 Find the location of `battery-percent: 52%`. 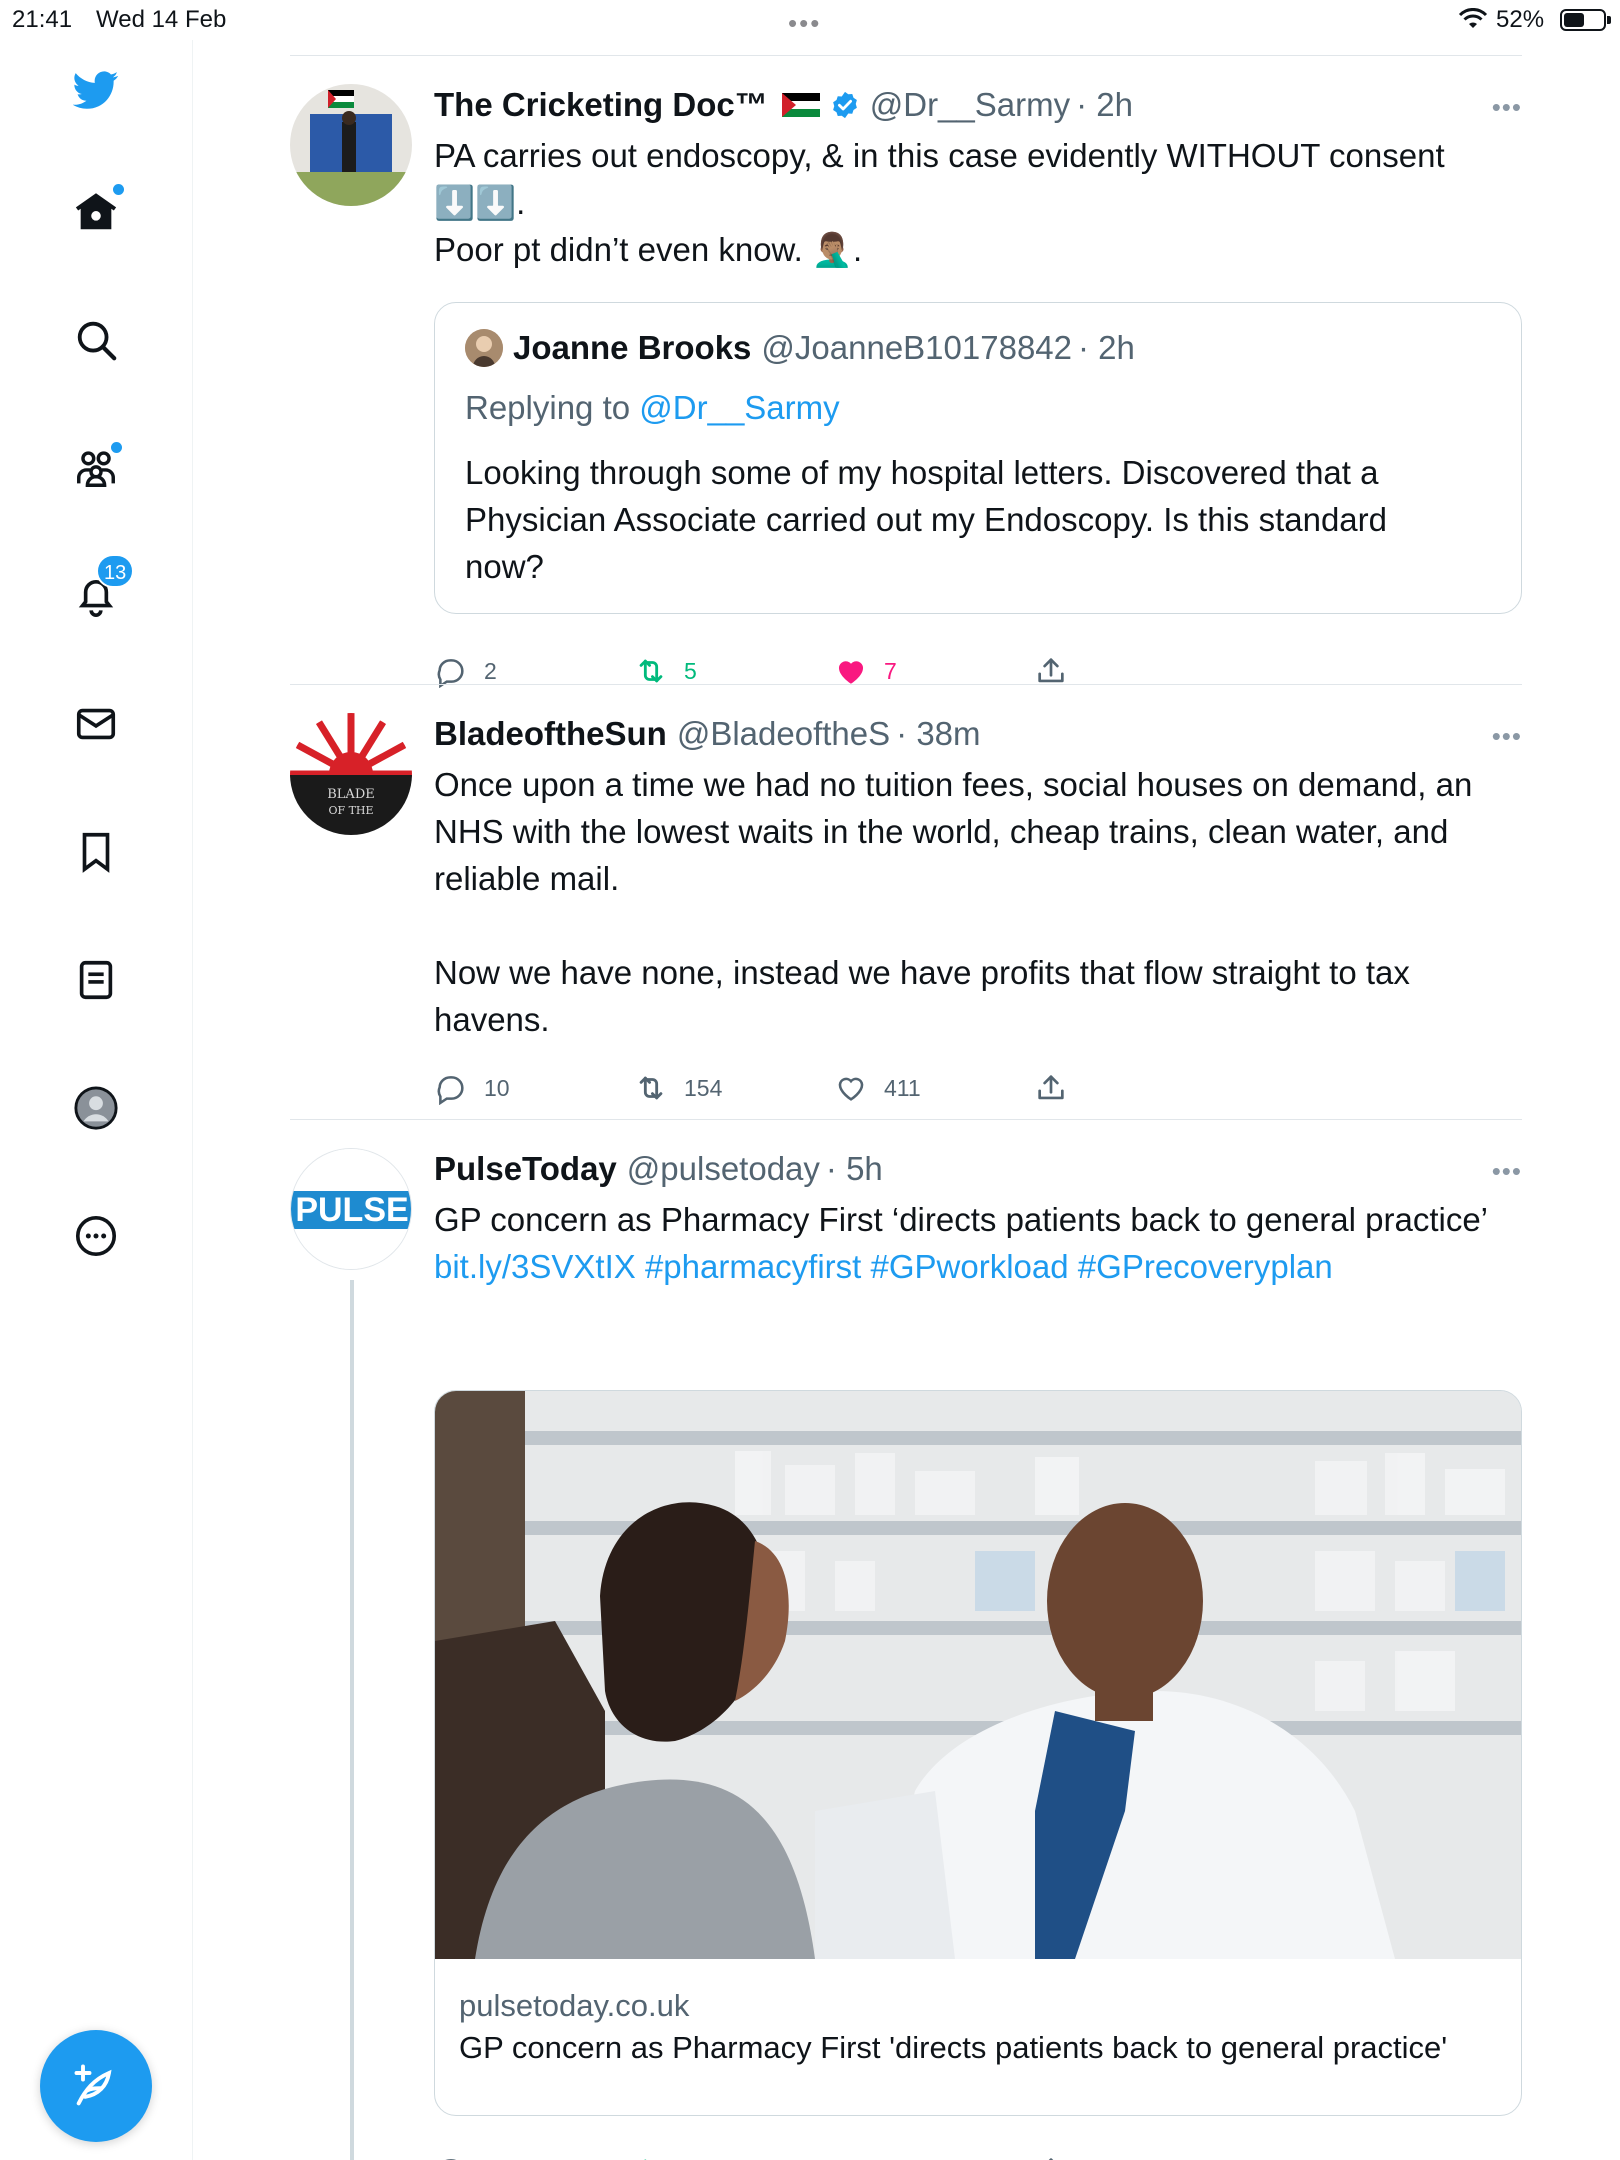

battery-percent: 52% is located at coordinates (1520, 19).